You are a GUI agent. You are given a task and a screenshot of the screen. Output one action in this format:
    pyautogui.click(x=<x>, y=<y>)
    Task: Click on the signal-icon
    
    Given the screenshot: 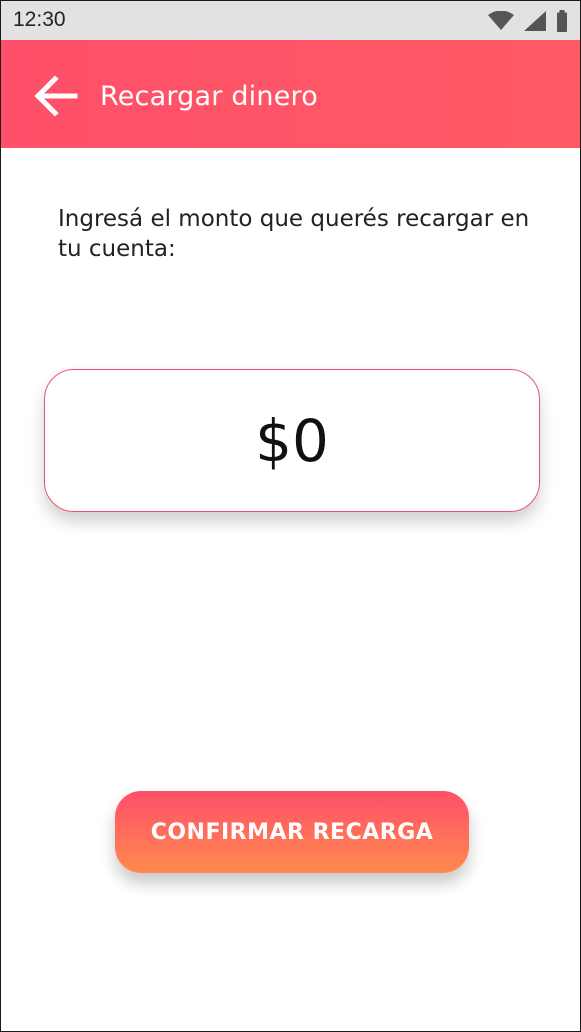 What is the action you would take?
    pyautogui.click(x=535, y=21)
    